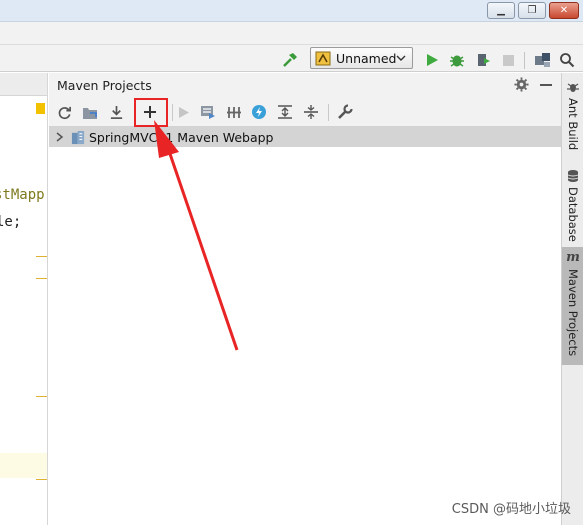 The image size is (583, 525). What do you see at coordinates (564, 10) in the screenshot?
I see `close-button: ✕` at bounding box center [564, 10].